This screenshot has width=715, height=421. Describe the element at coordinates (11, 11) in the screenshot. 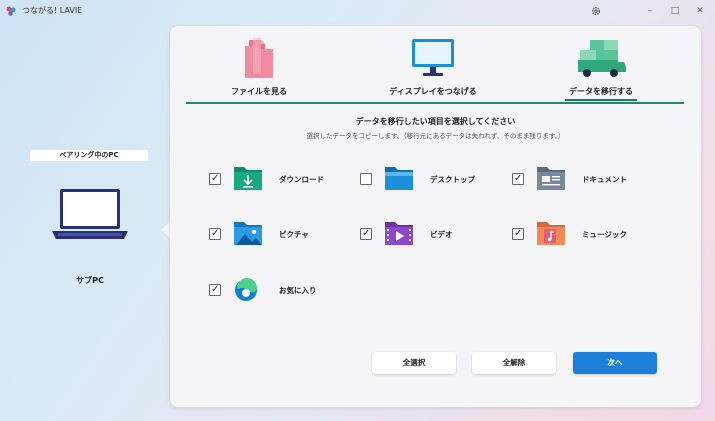

I see `app-logo-icon` at that location.